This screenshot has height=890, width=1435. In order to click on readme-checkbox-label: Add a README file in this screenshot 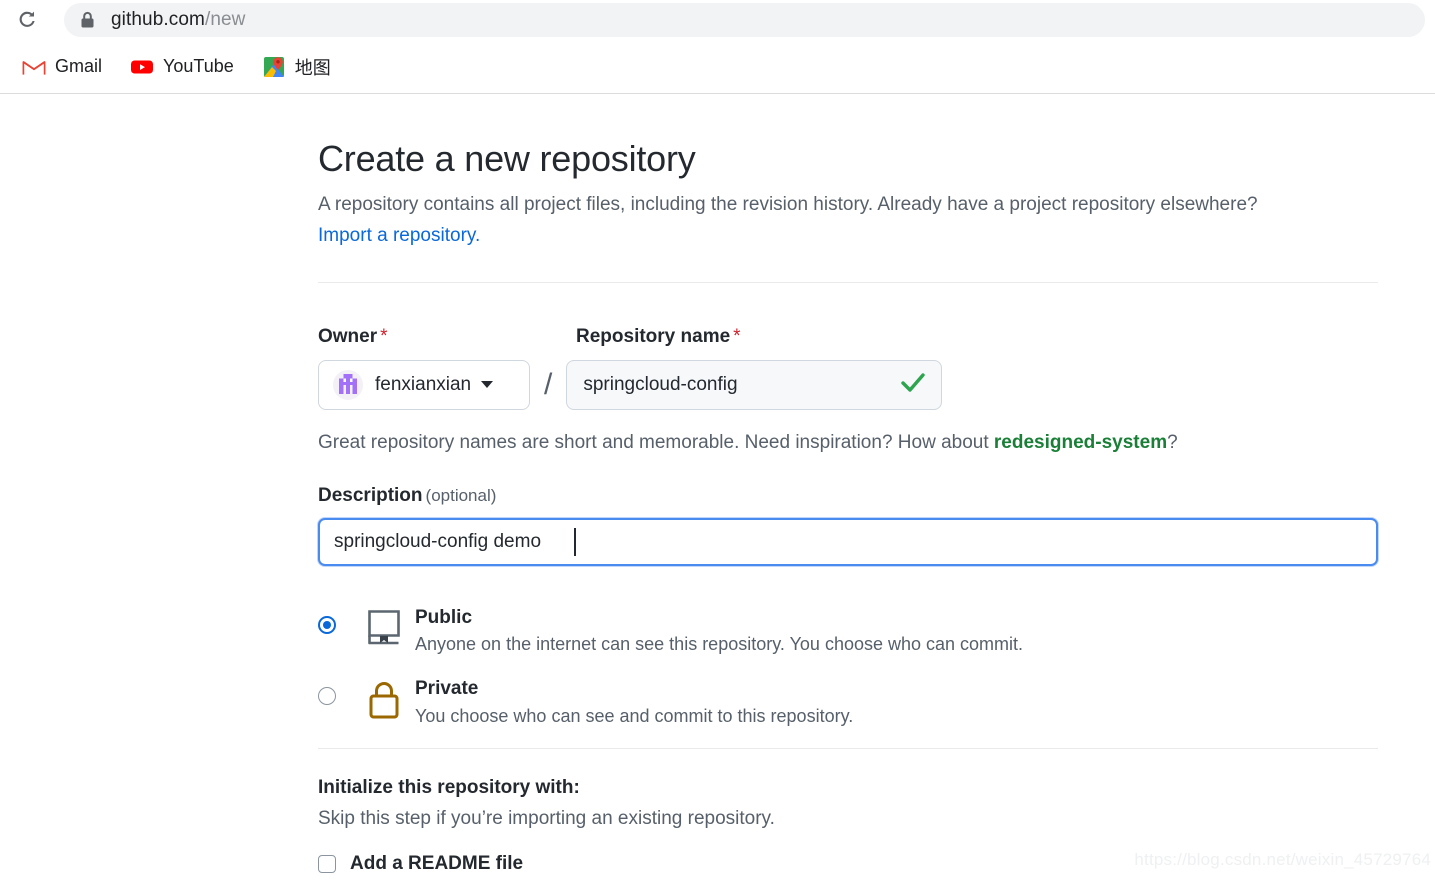, I will do `click(437, 863)`.